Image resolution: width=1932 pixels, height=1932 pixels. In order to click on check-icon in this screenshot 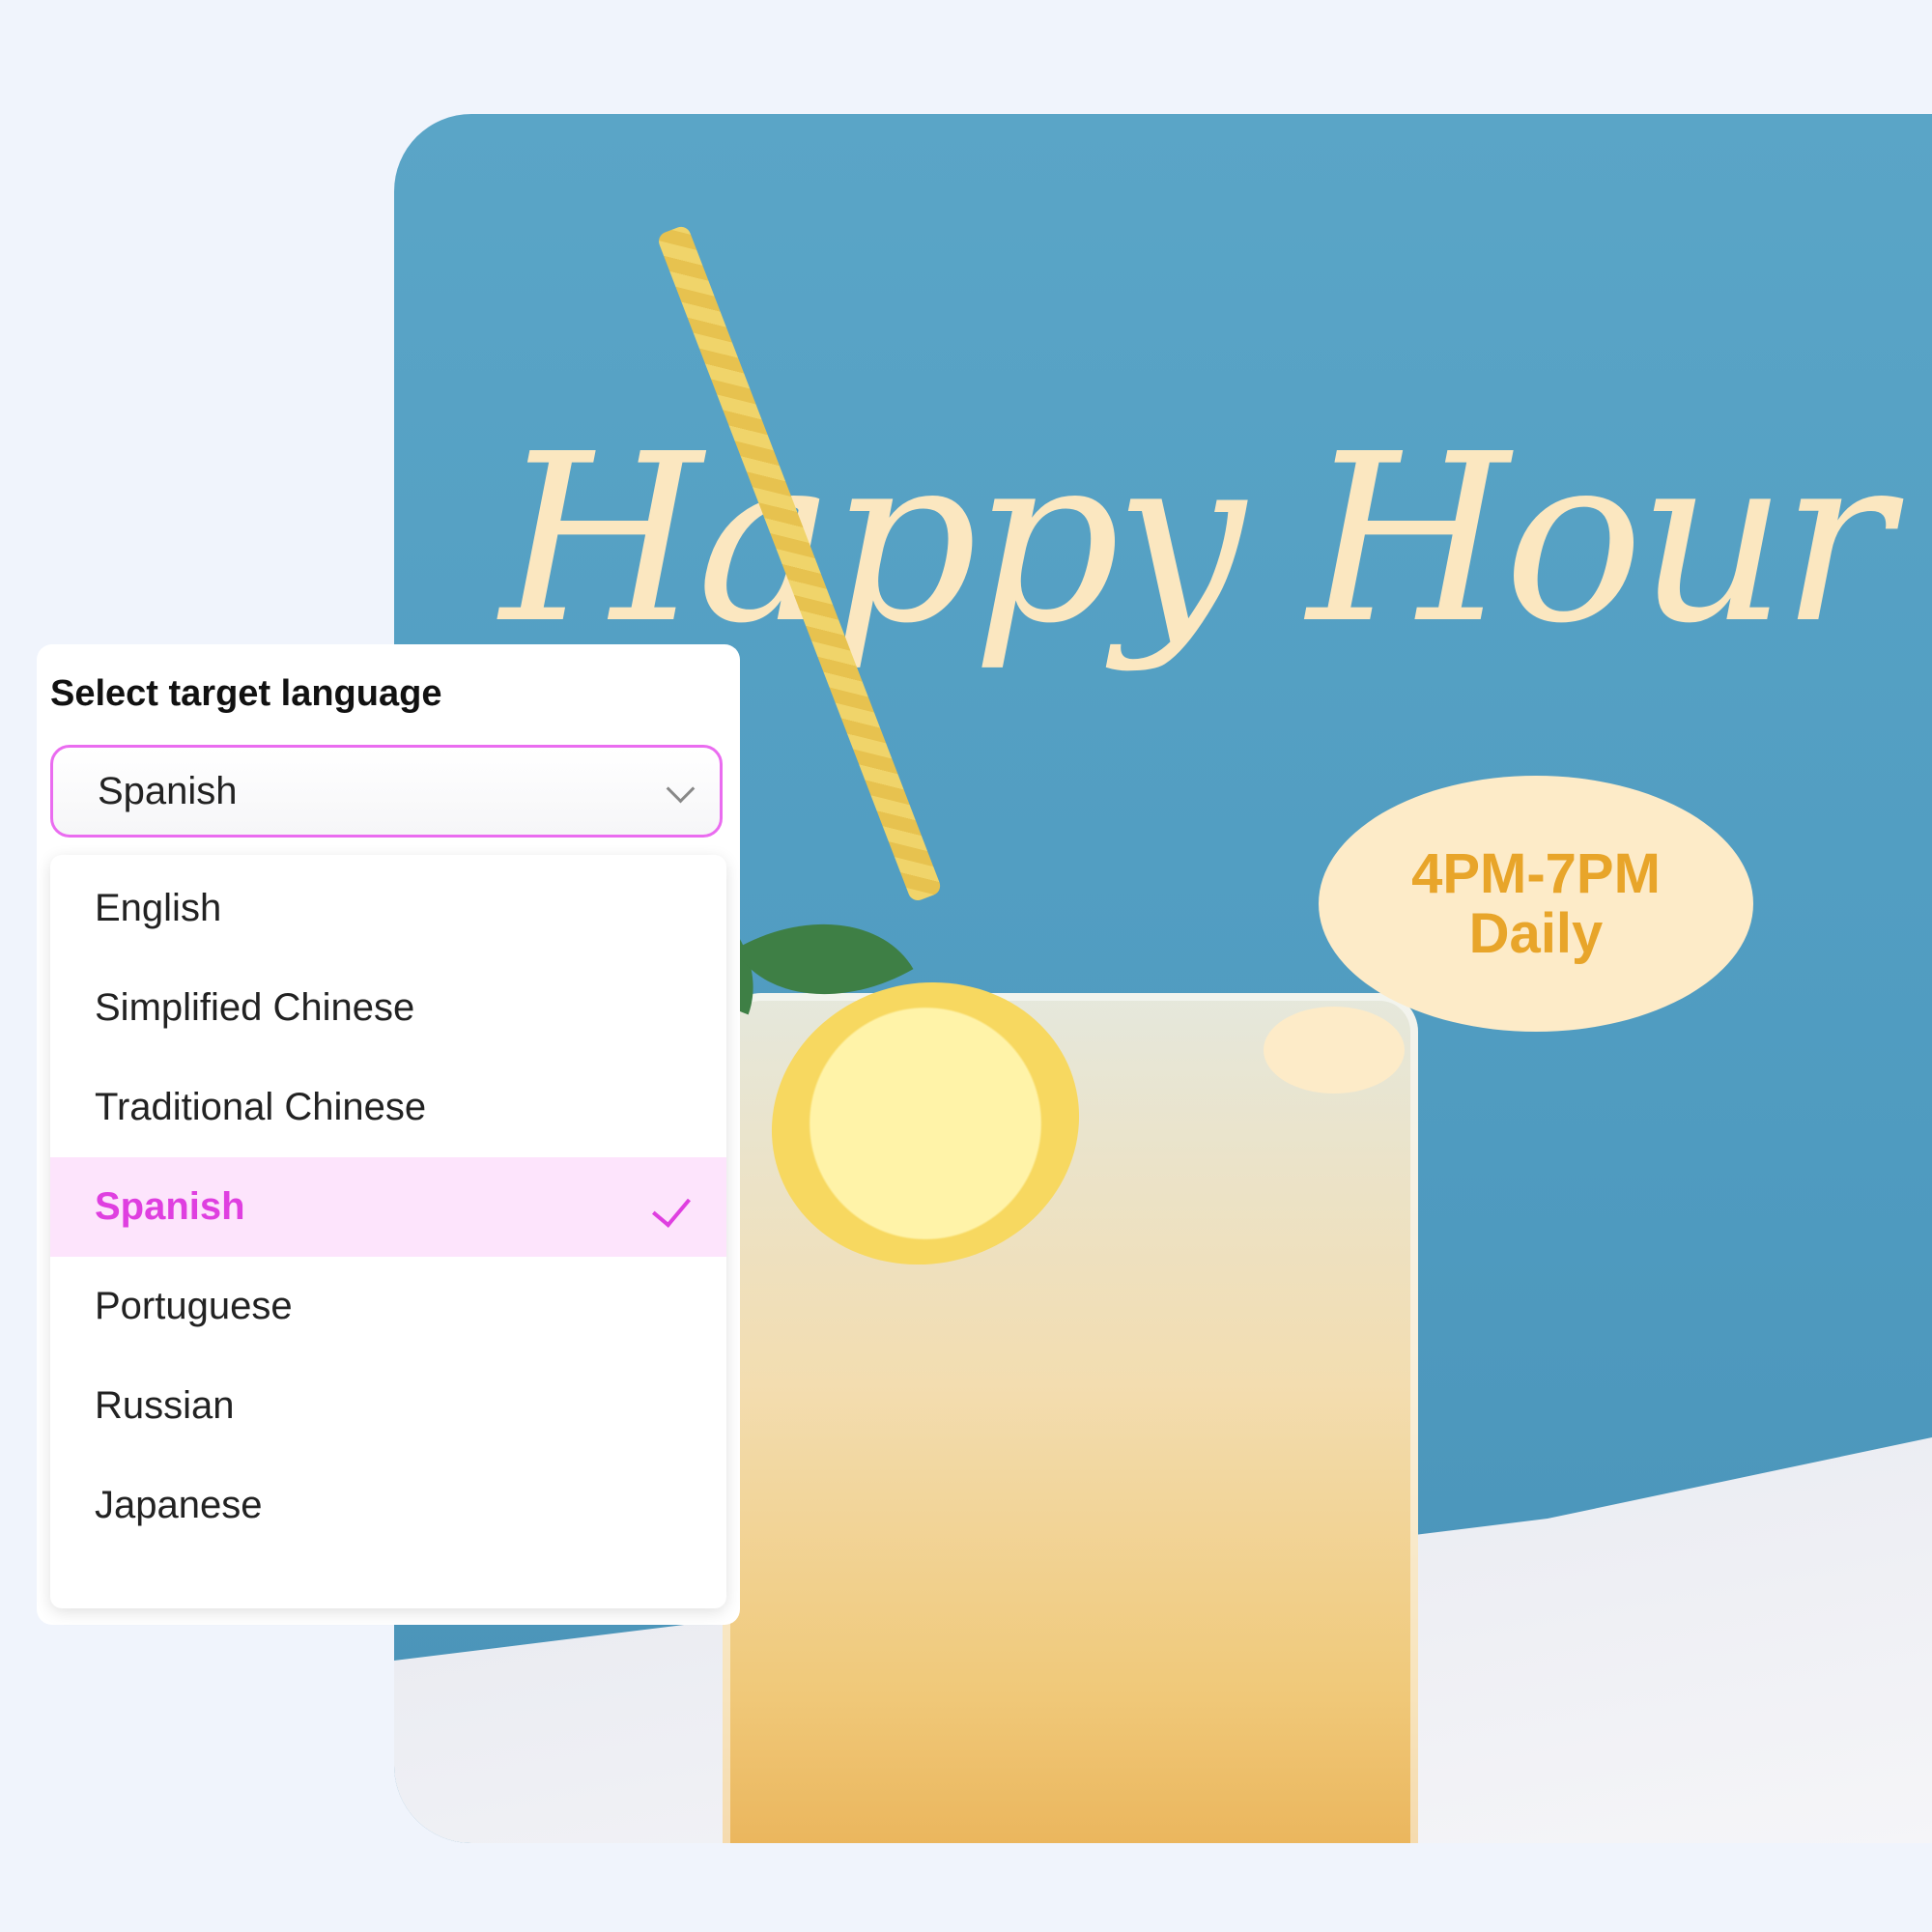, I will do `click(671, 1207)`.